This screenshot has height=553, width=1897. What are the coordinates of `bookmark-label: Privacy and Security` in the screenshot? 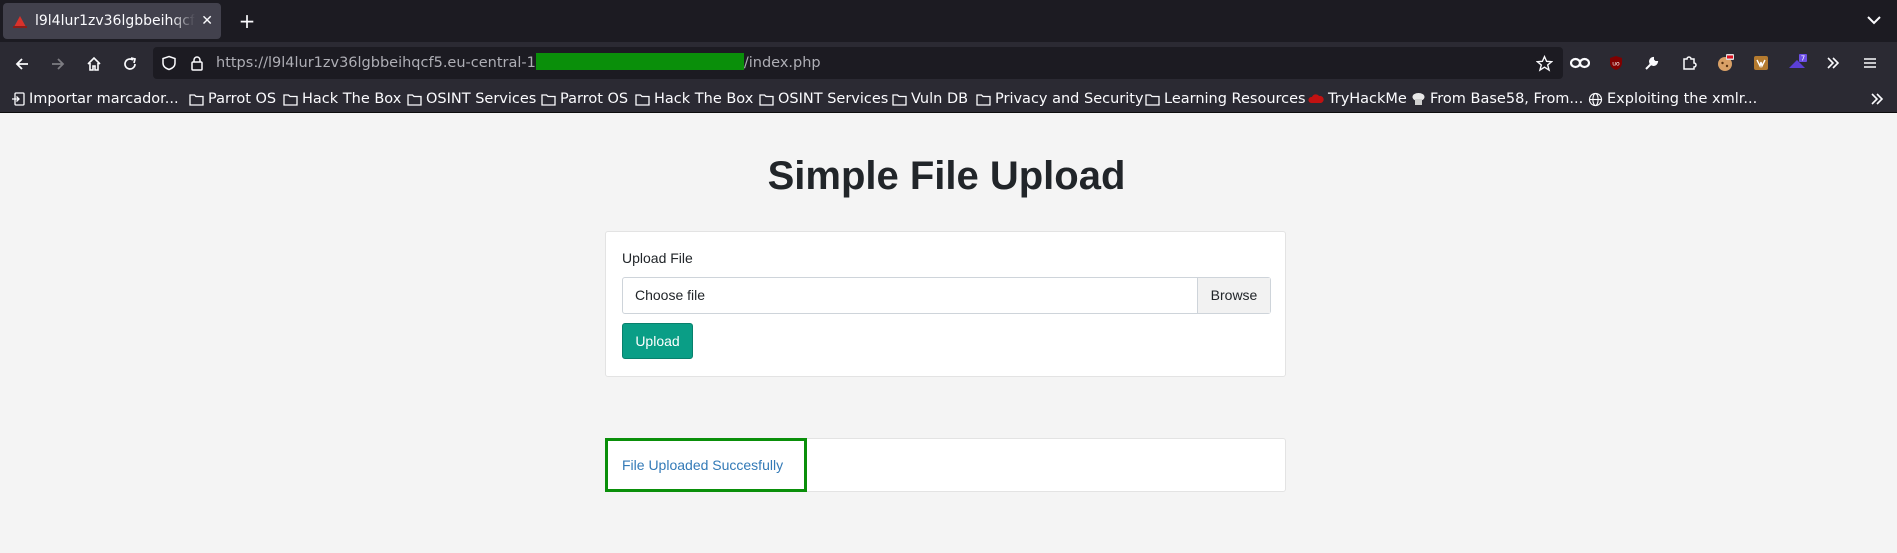 It's located at (1069, 99).